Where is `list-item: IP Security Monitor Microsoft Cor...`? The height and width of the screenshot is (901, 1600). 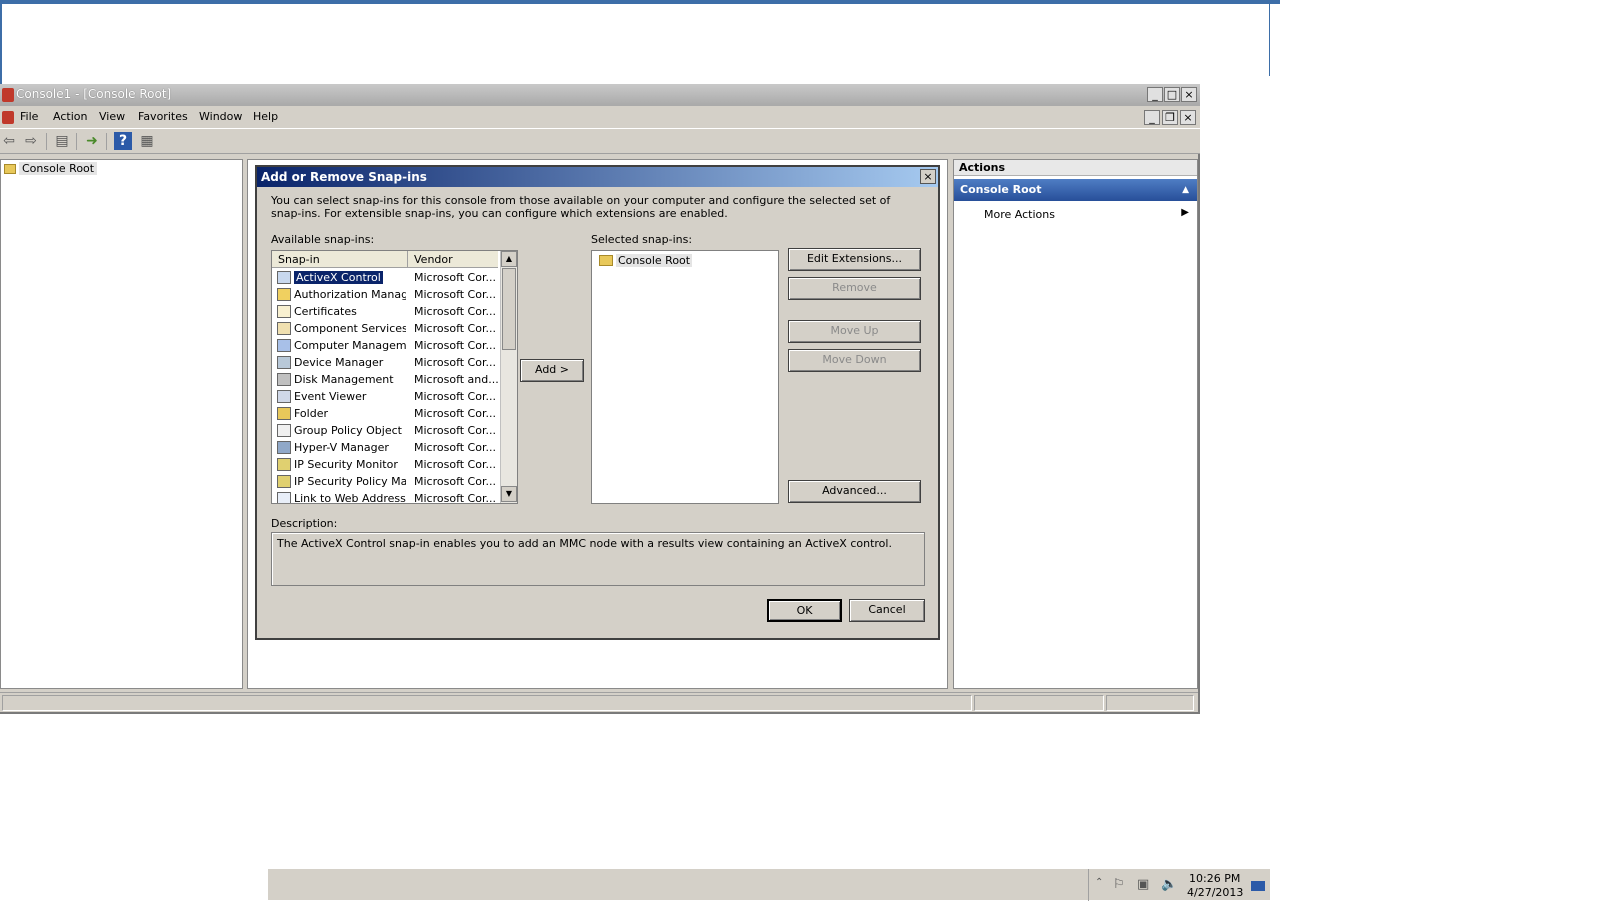
list-item: IP Security Monitor Microsoft Cor... is located at coordinates (385, 464).